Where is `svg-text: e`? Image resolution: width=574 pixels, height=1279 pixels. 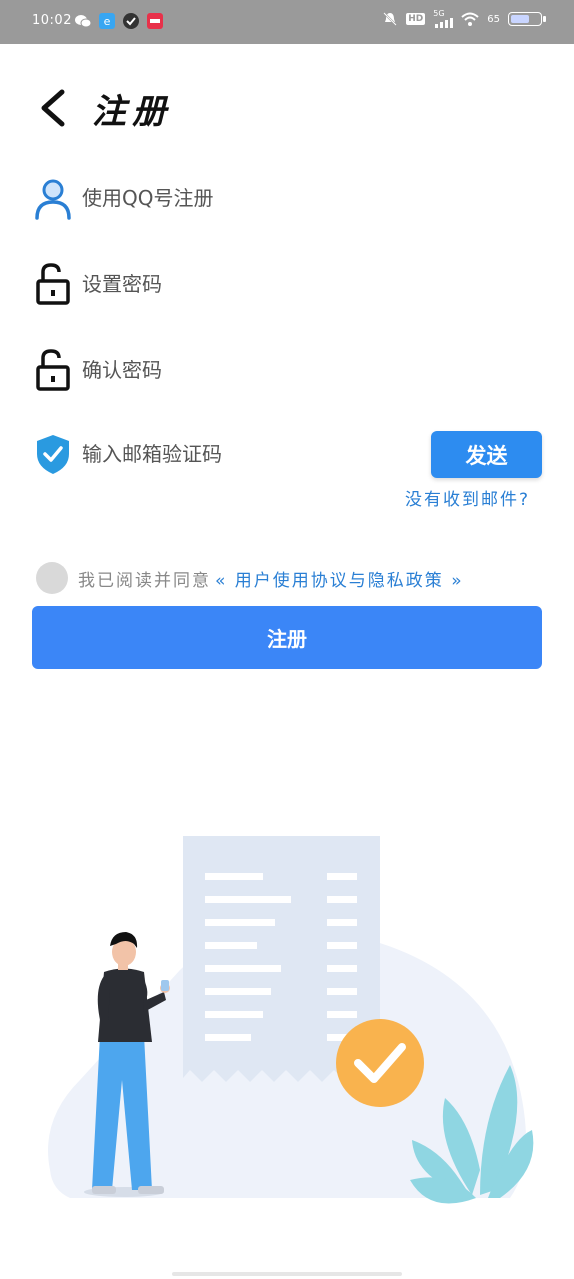
svg-text: e is located at coordinates (107, 21).